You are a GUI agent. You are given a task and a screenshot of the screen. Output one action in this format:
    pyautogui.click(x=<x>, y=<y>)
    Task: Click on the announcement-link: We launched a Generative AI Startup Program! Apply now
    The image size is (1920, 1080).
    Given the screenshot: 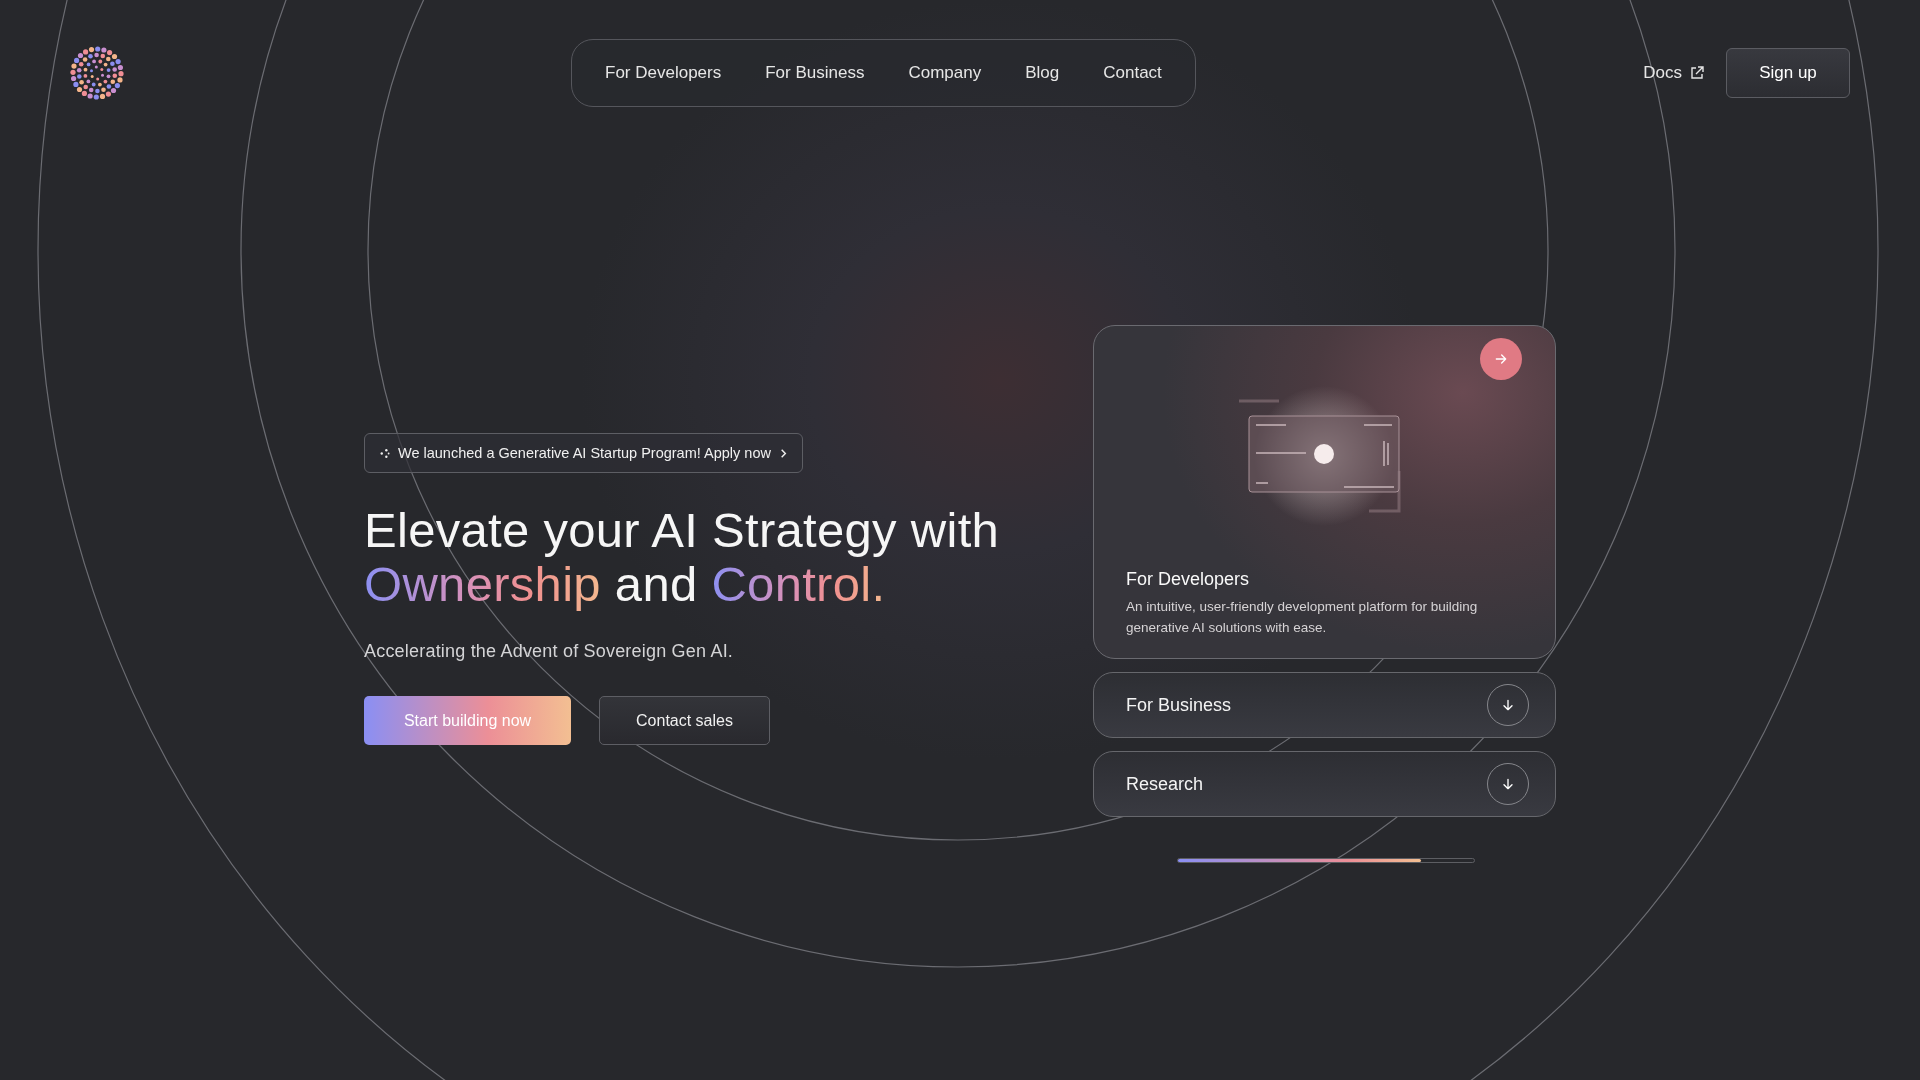 What is the action you would take?
    pyautogui.click(x=583, y=453)
    